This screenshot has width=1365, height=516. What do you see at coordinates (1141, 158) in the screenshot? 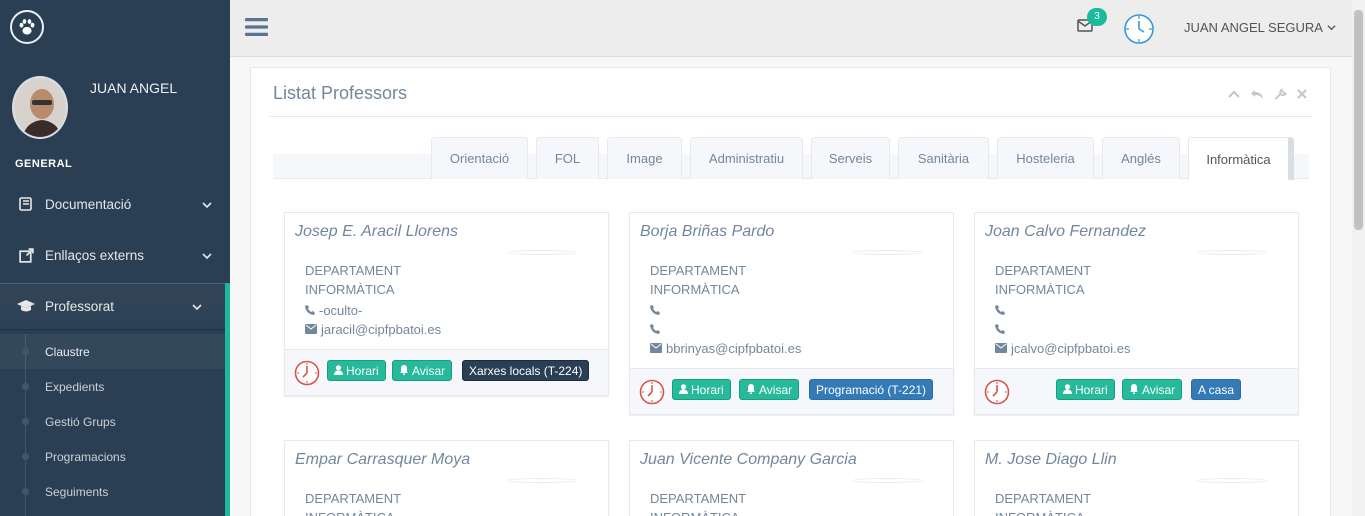
I see `tab-angles: Anglés` at bounding box center [1141, 158].